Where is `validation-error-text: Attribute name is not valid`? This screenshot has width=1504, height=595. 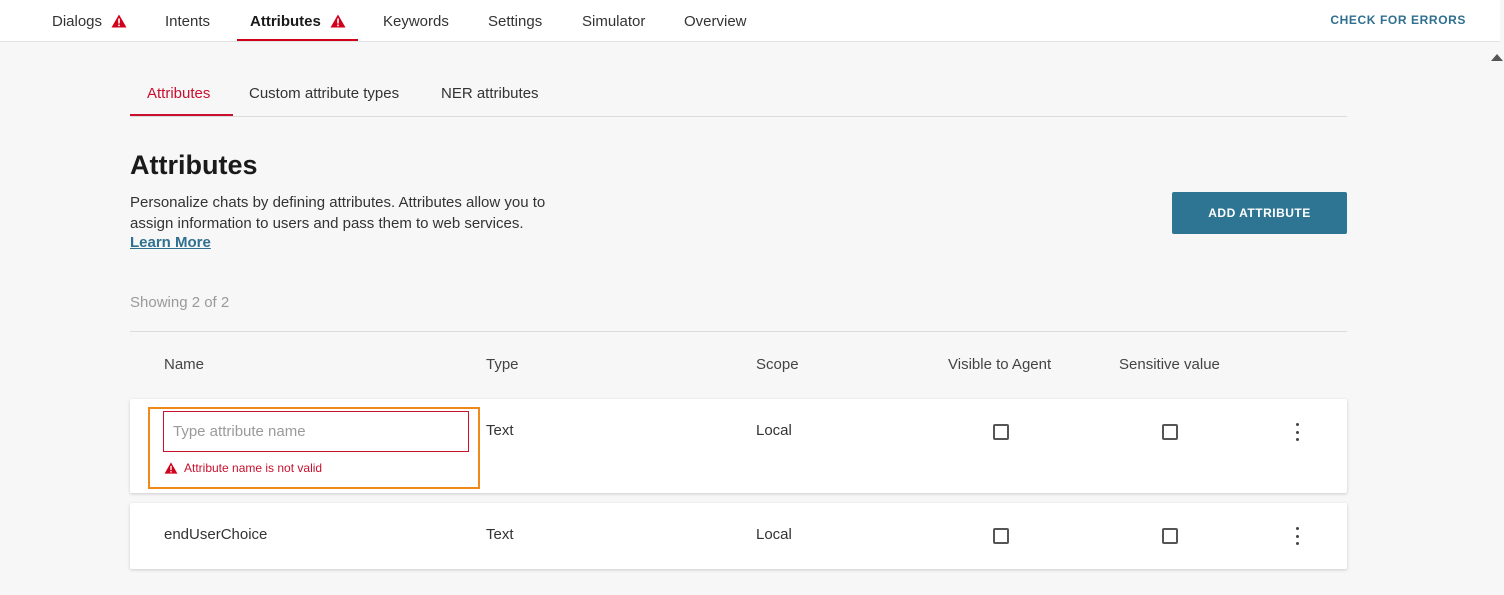 validation-error-text: Attribute name is not valid is located at coordinates (253, 468).